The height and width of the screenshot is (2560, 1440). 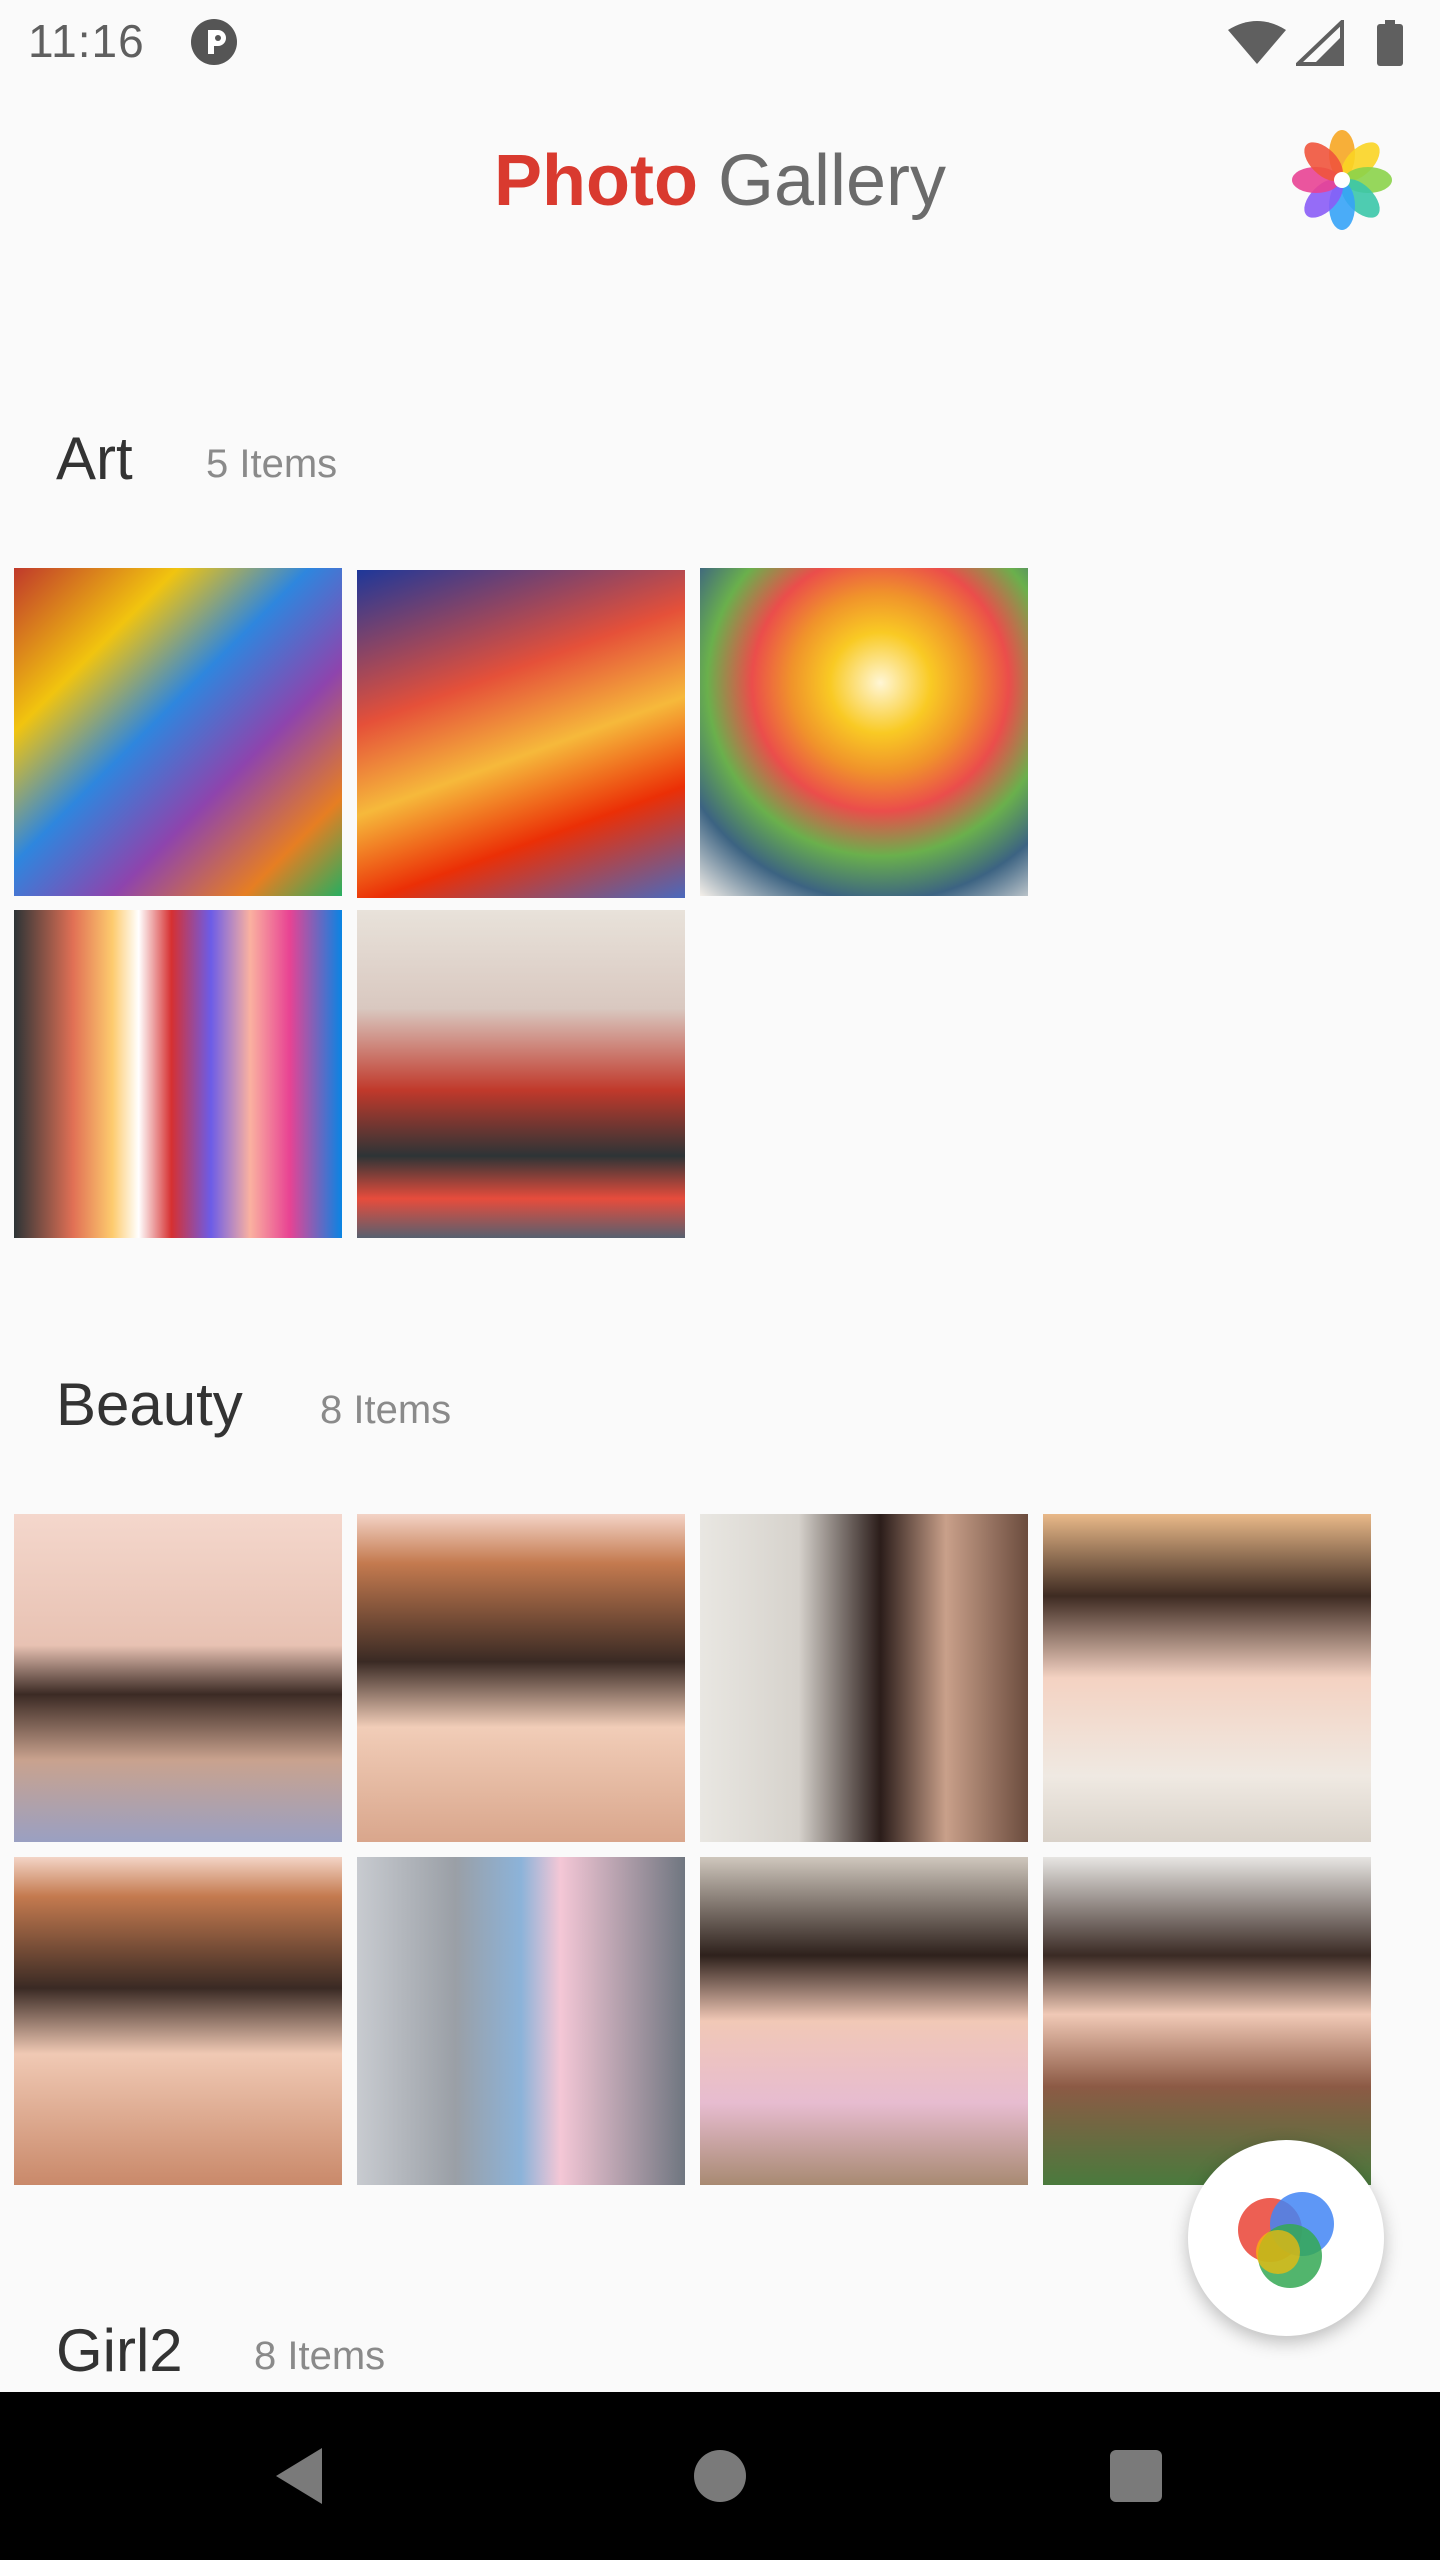 I want to click on section-count-art: 5 Items, so click(x=272, y=464).